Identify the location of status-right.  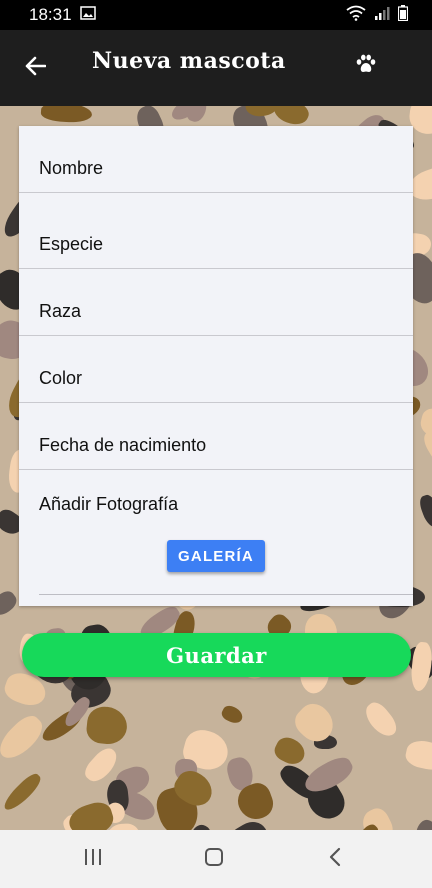
(377, 15).